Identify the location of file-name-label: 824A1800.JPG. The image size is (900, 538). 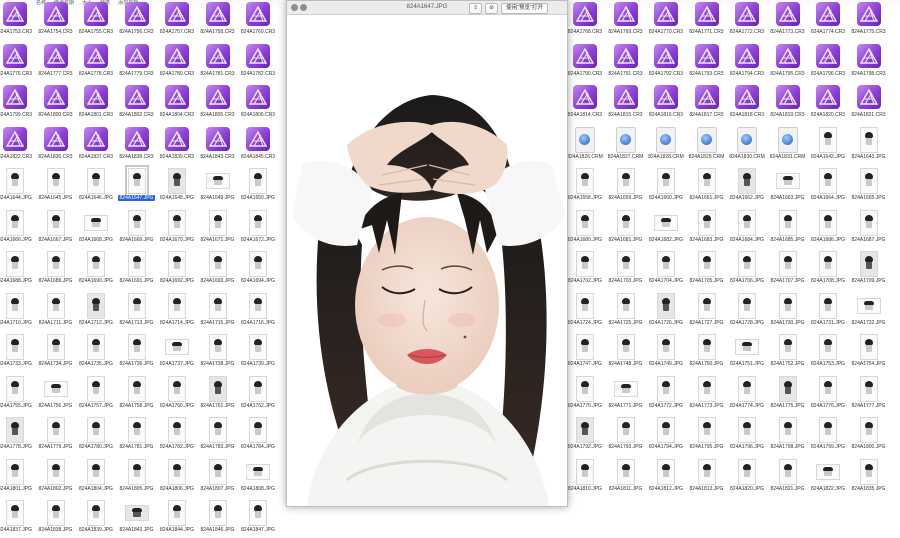
(864, 447).